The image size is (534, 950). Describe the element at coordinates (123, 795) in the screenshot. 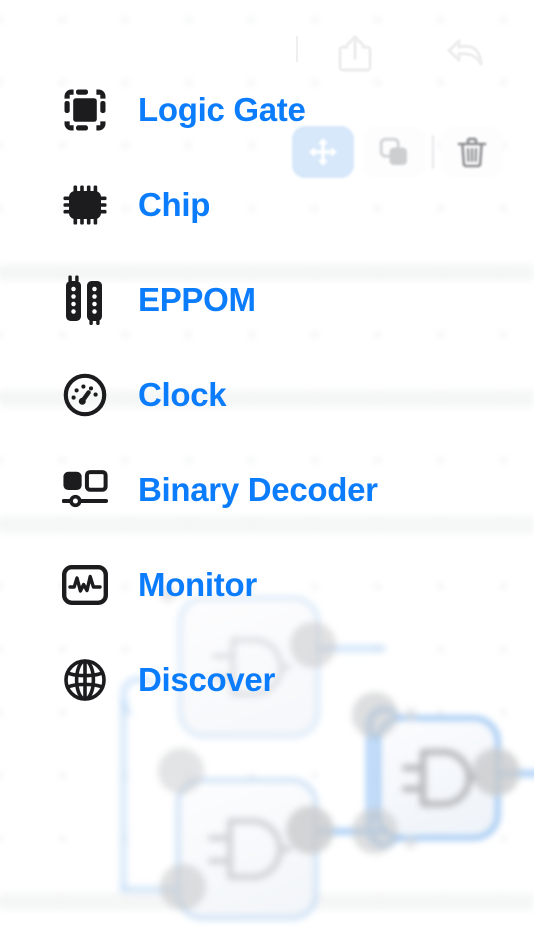

I see `wire` at that location.